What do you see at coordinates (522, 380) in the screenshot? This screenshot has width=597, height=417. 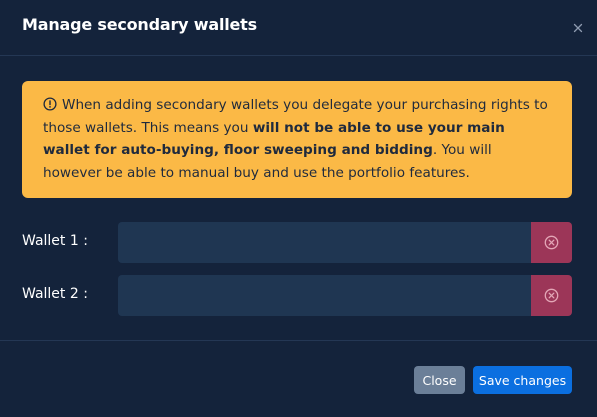 I see `save-changes-button: Save changes` at bounding box center [522, 380].